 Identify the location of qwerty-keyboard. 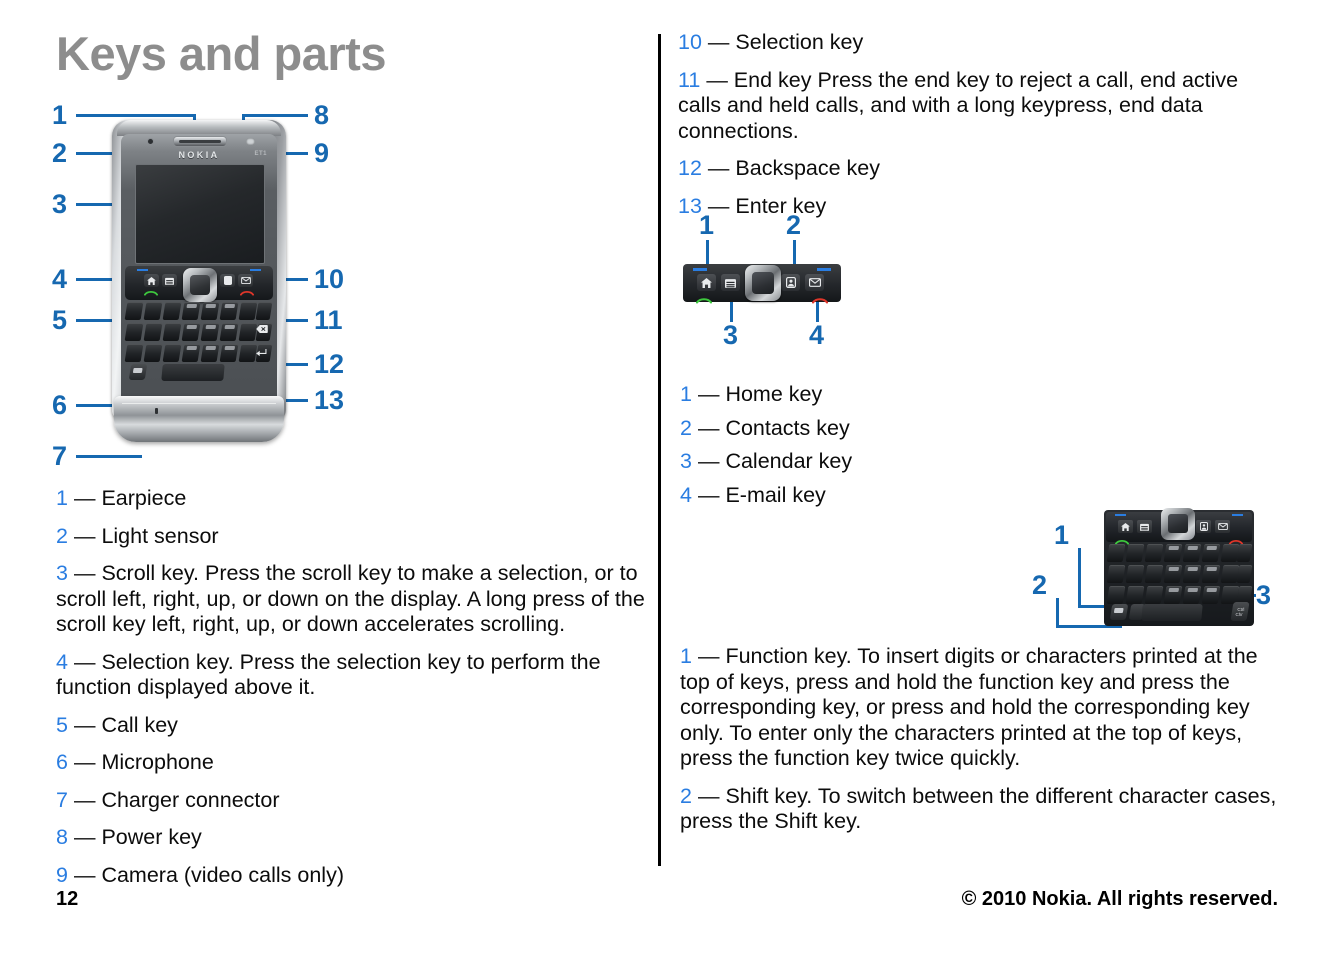
(199, 343).